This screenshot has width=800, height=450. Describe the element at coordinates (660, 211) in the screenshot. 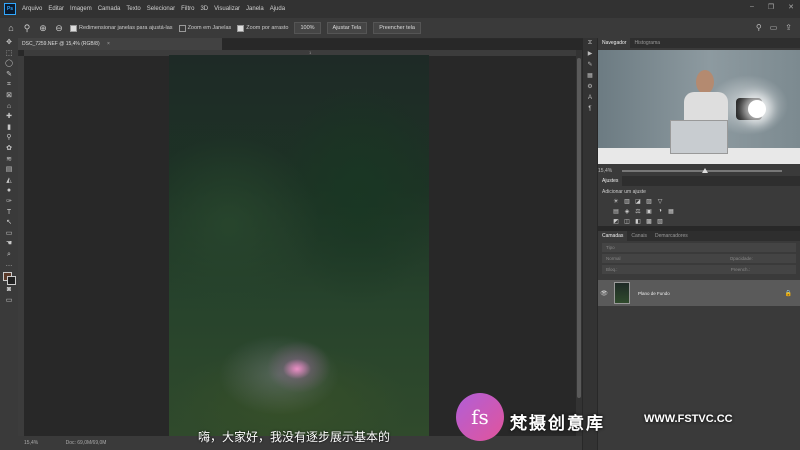

I see `channel-mixer-icon: ◑` at that location.